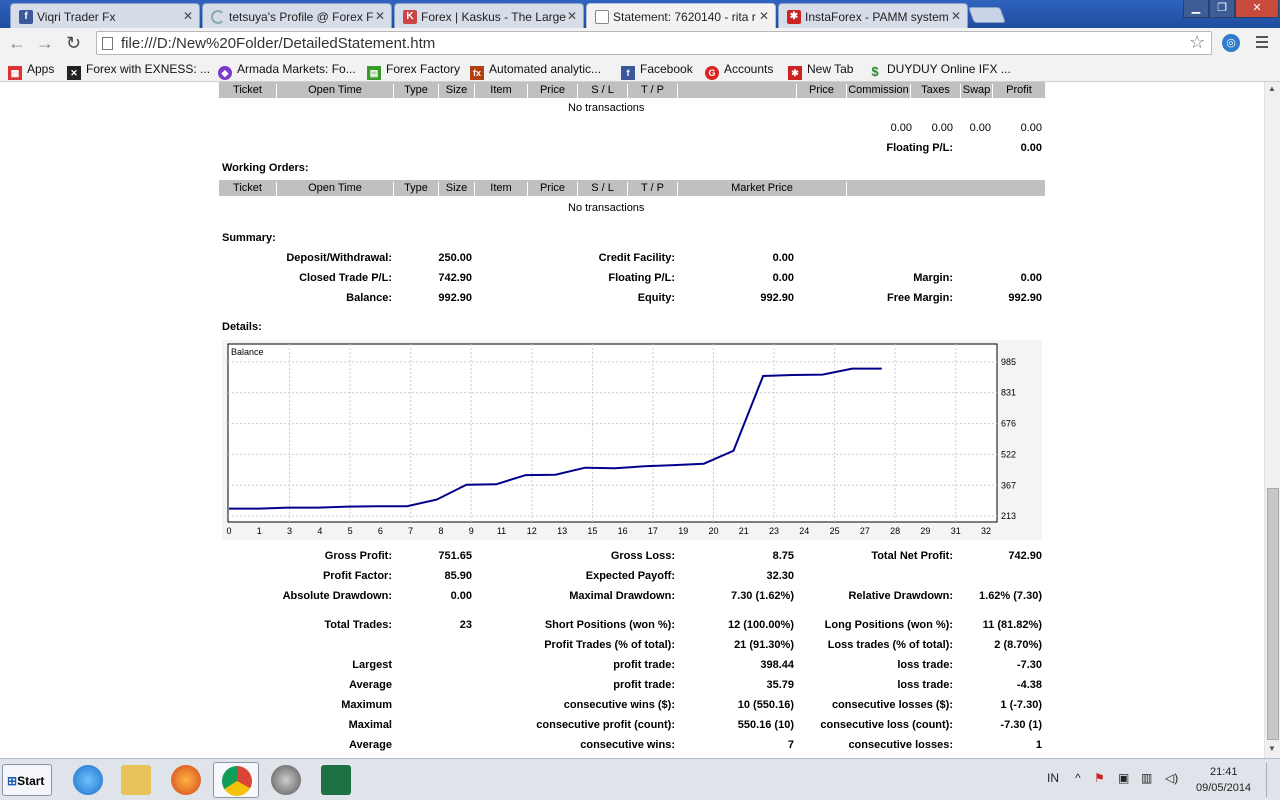 The height and width of the screenshot is (800, 1280). Describe the element at coordinates (653, 531) in the screenshot. I see `chart-x-tick-label: 17` at that location.